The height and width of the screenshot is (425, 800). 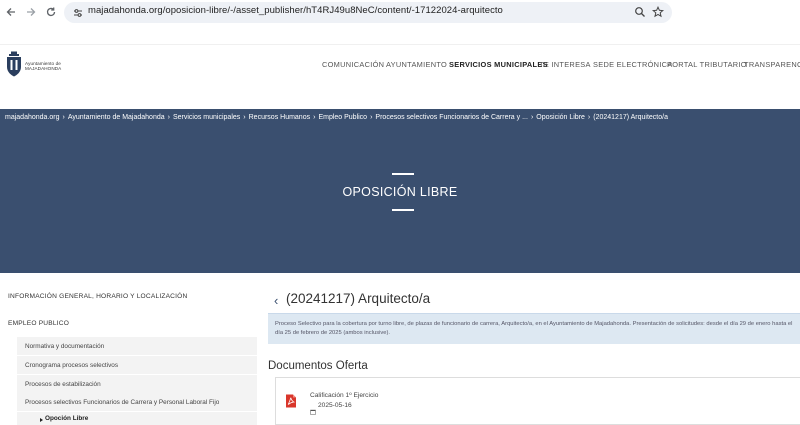 I want to click on documents-heading: Documentos Oferta, so click(x=318, y=366).